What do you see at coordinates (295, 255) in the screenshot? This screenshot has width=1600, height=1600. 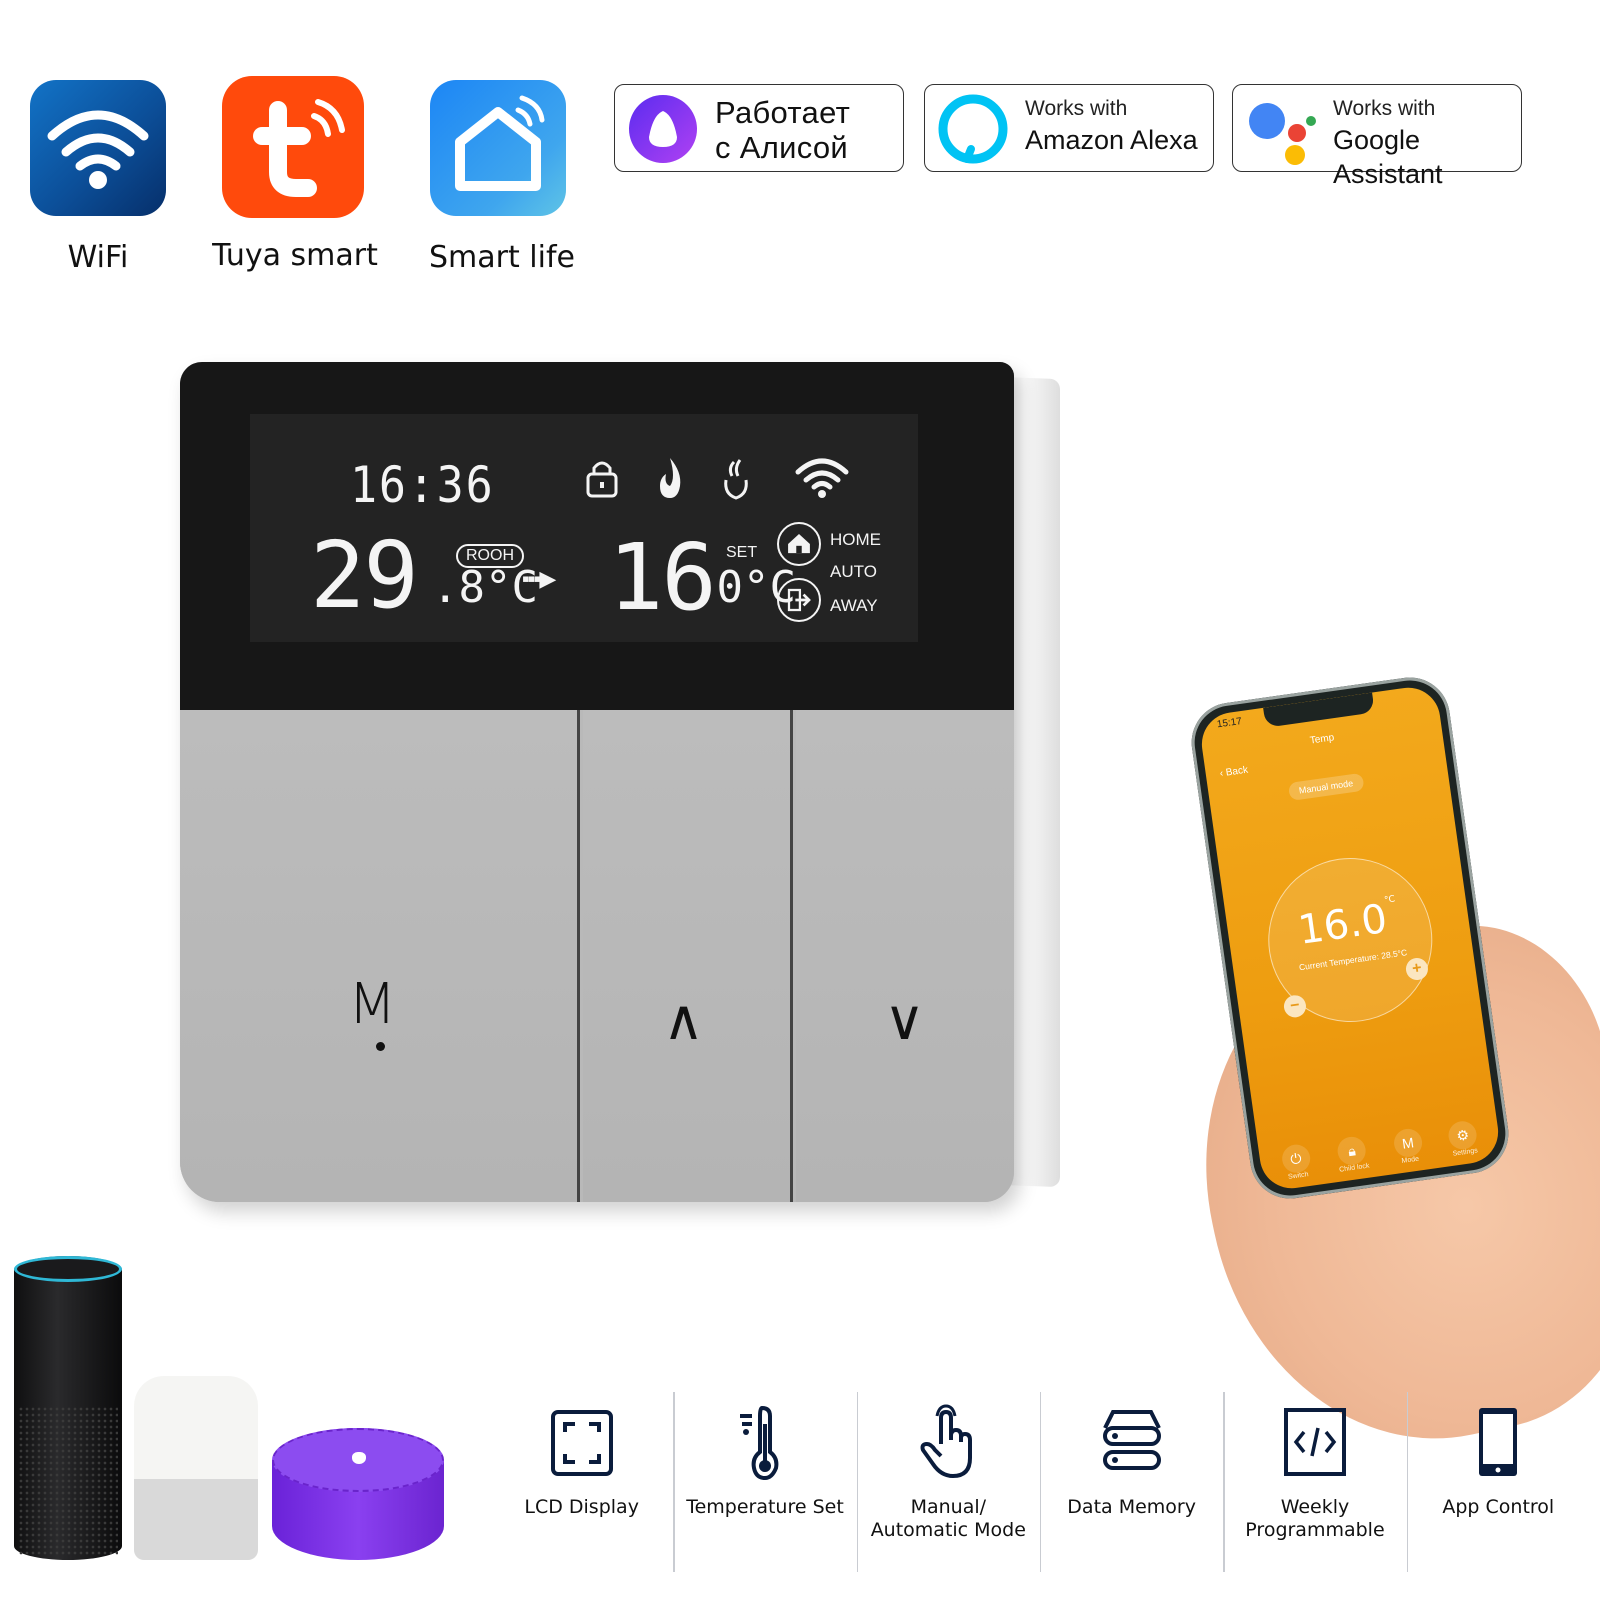 I see `tuya-label: Tuya smart` at bounding box center [295, 255].